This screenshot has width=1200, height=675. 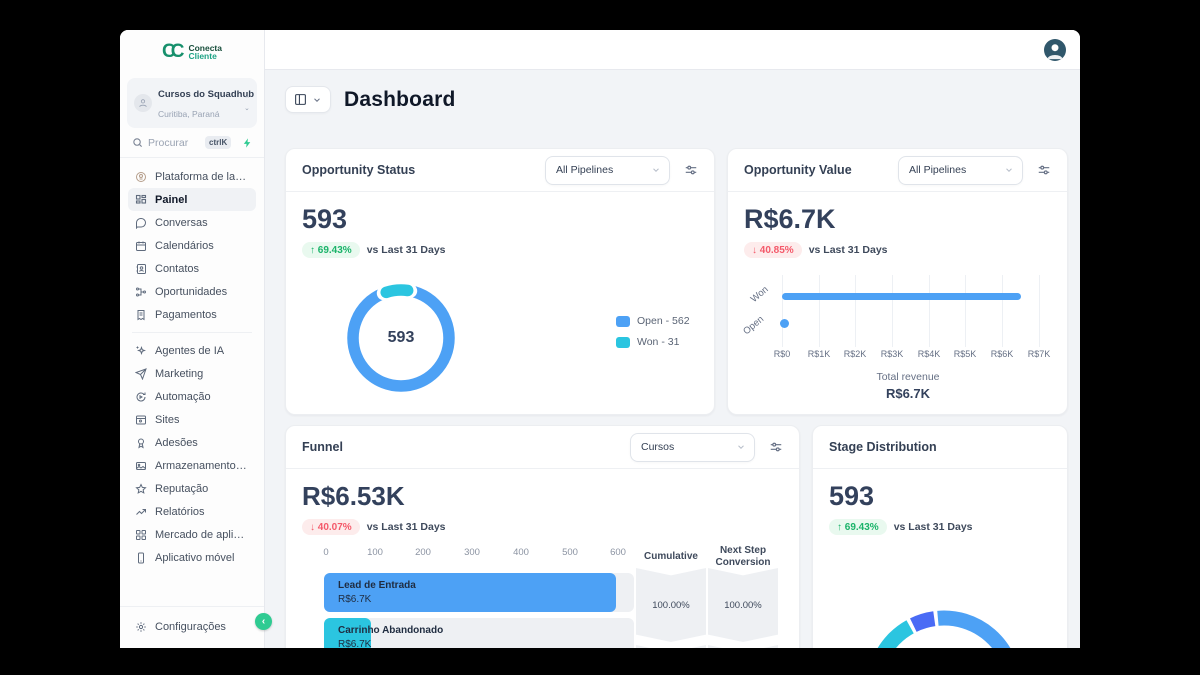 What do you see at coordinates (192, 626) in the screenshot?
I see `sidebar-item-configuracoes: Configurações` at bounding box center [192, 626].